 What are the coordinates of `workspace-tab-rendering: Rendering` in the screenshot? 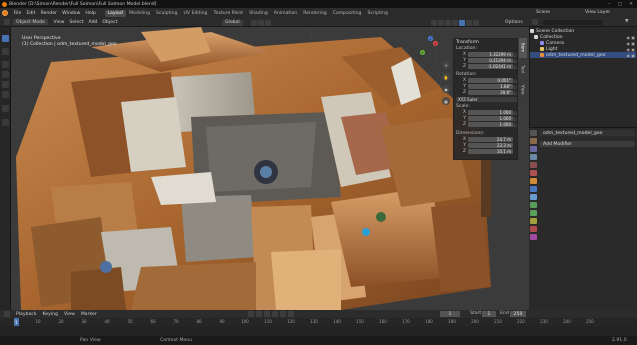 It's located at (314, 13).